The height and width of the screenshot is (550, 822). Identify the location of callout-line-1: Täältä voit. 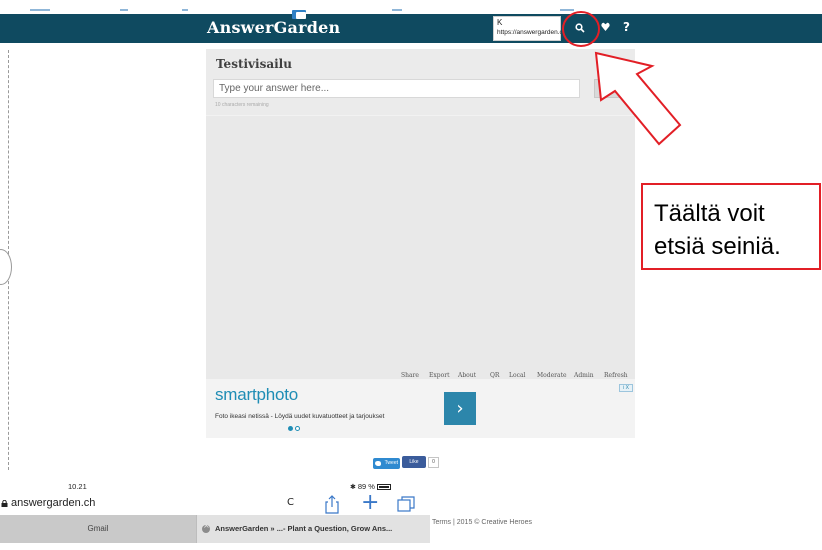
(709, 213).